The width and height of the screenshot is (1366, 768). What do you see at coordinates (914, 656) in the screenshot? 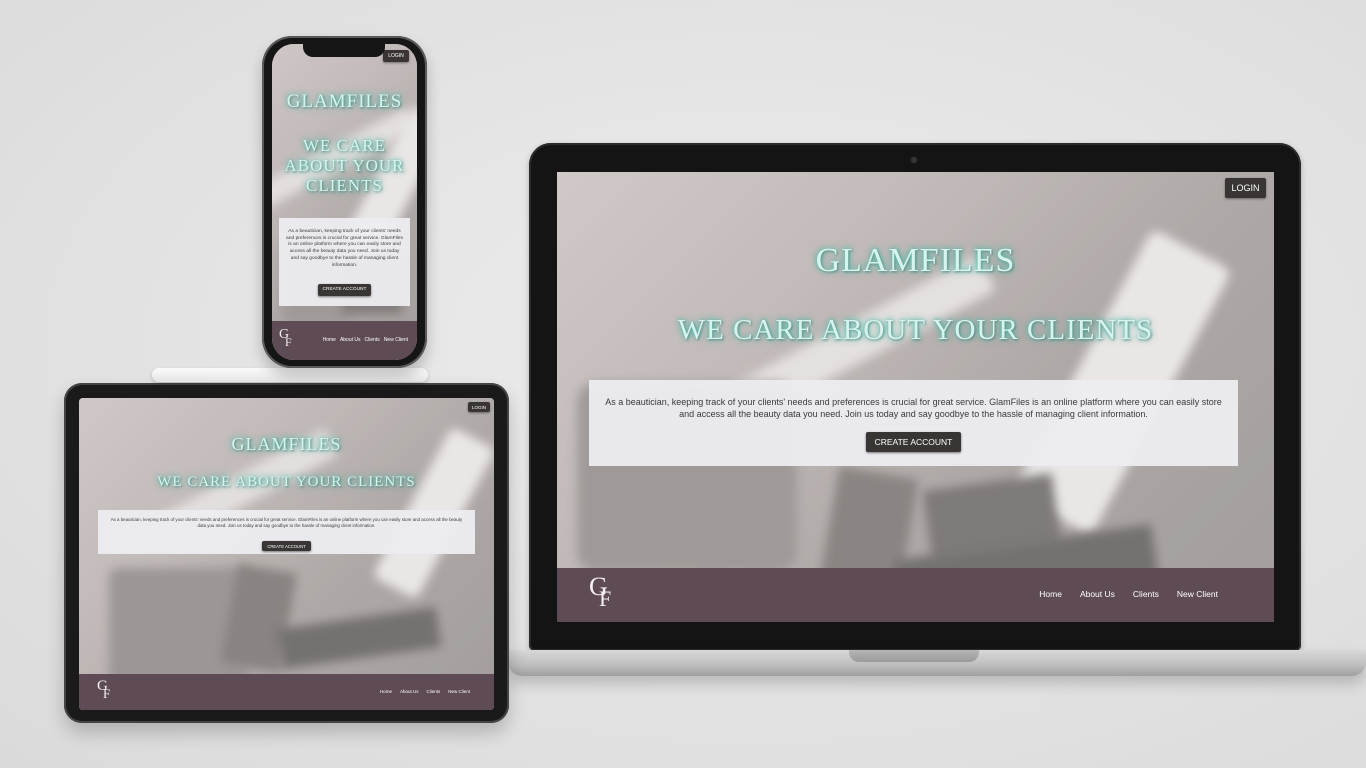
I see `laptop-hinge-notch` at bounding box center [914, 656].